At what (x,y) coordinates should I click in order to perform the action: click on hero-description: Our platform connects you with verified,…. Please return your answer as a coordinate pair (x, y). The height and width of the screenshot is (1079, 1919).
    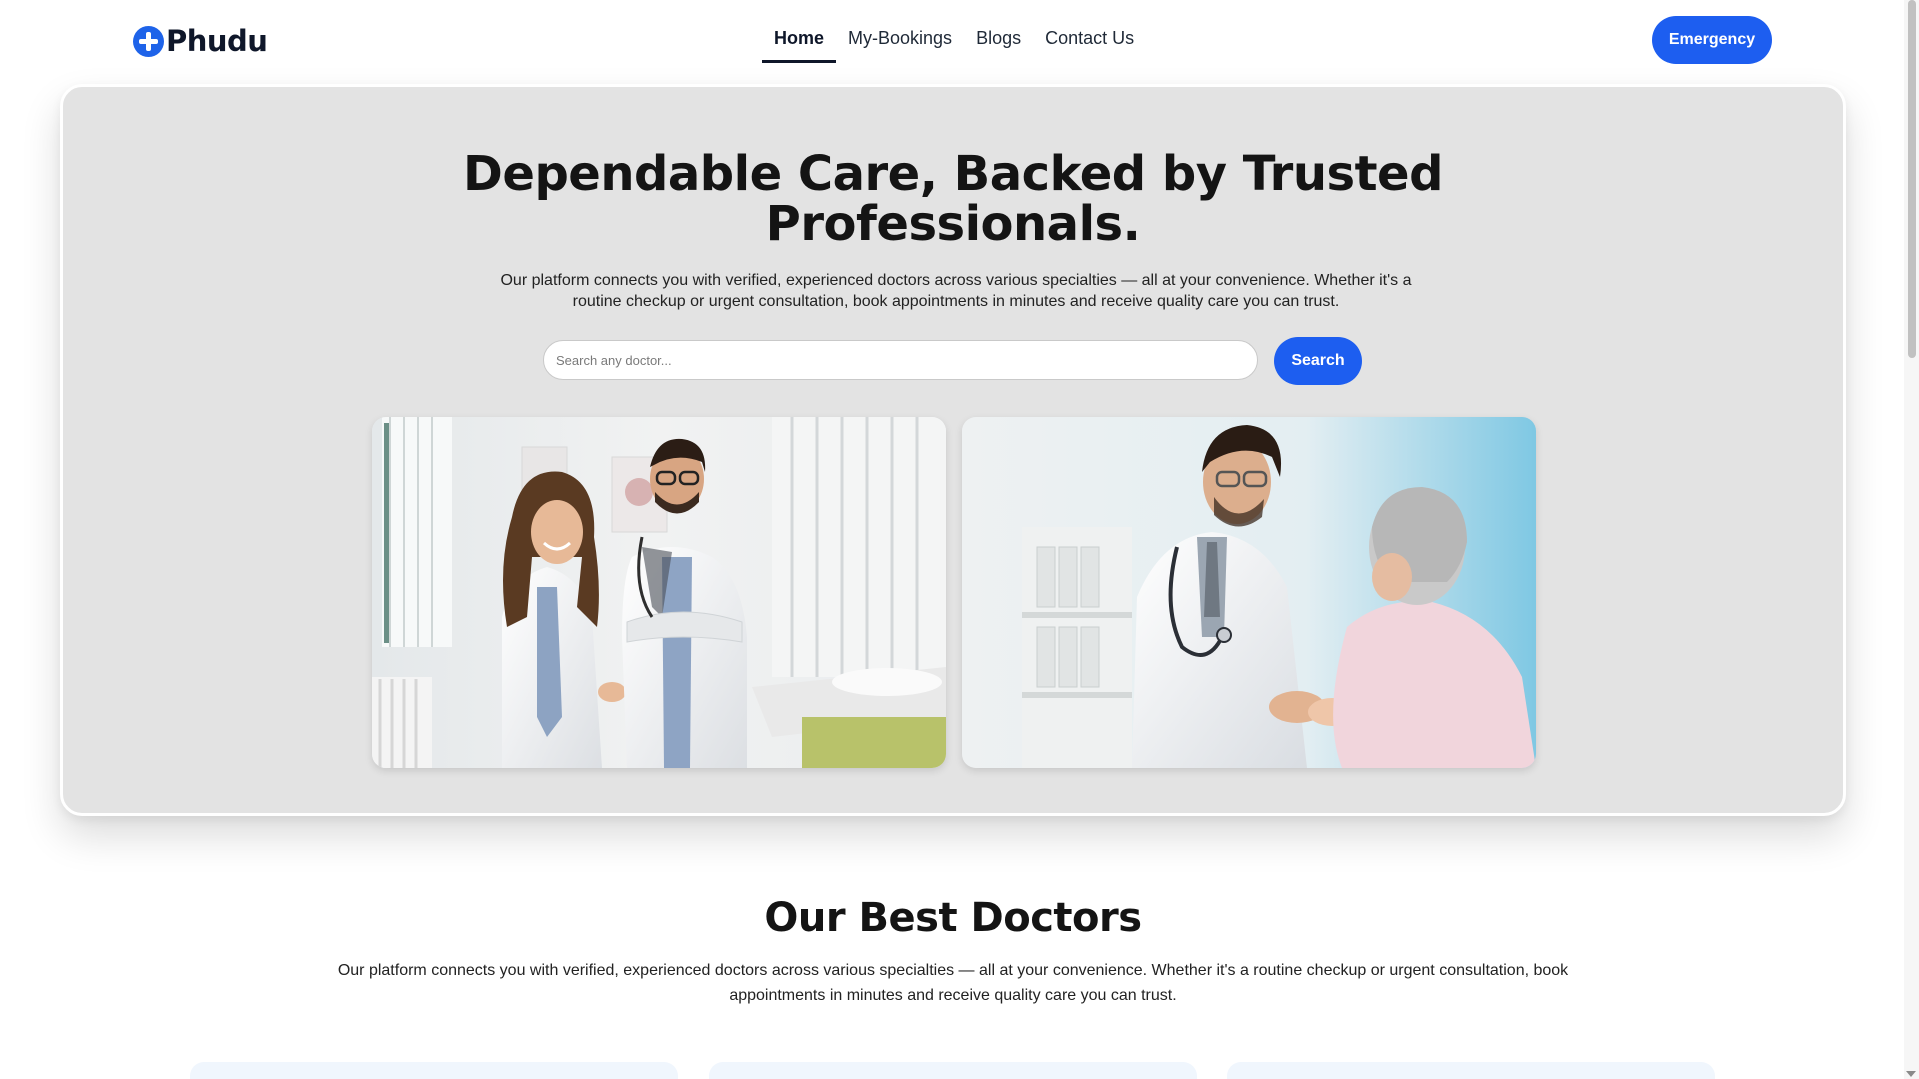
    Looking at the image, I should click on (956, 291).